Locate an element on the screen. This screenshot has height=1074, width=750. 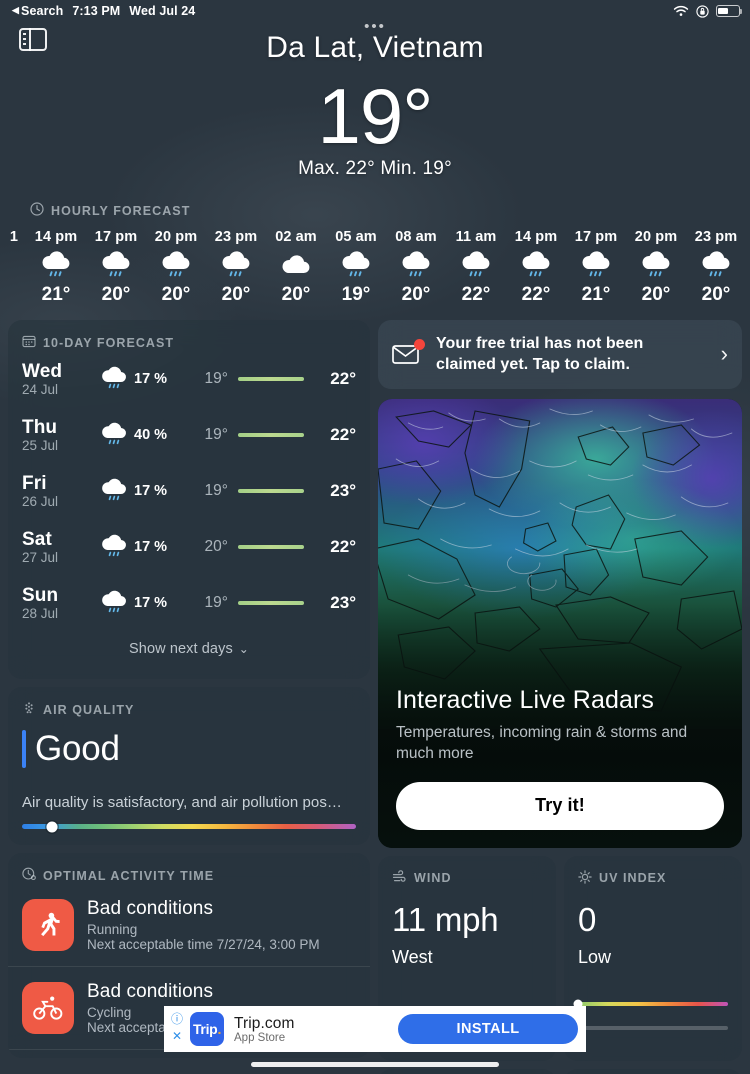
hour-item: 17 pm 20° is located at coordinates (116, 267).